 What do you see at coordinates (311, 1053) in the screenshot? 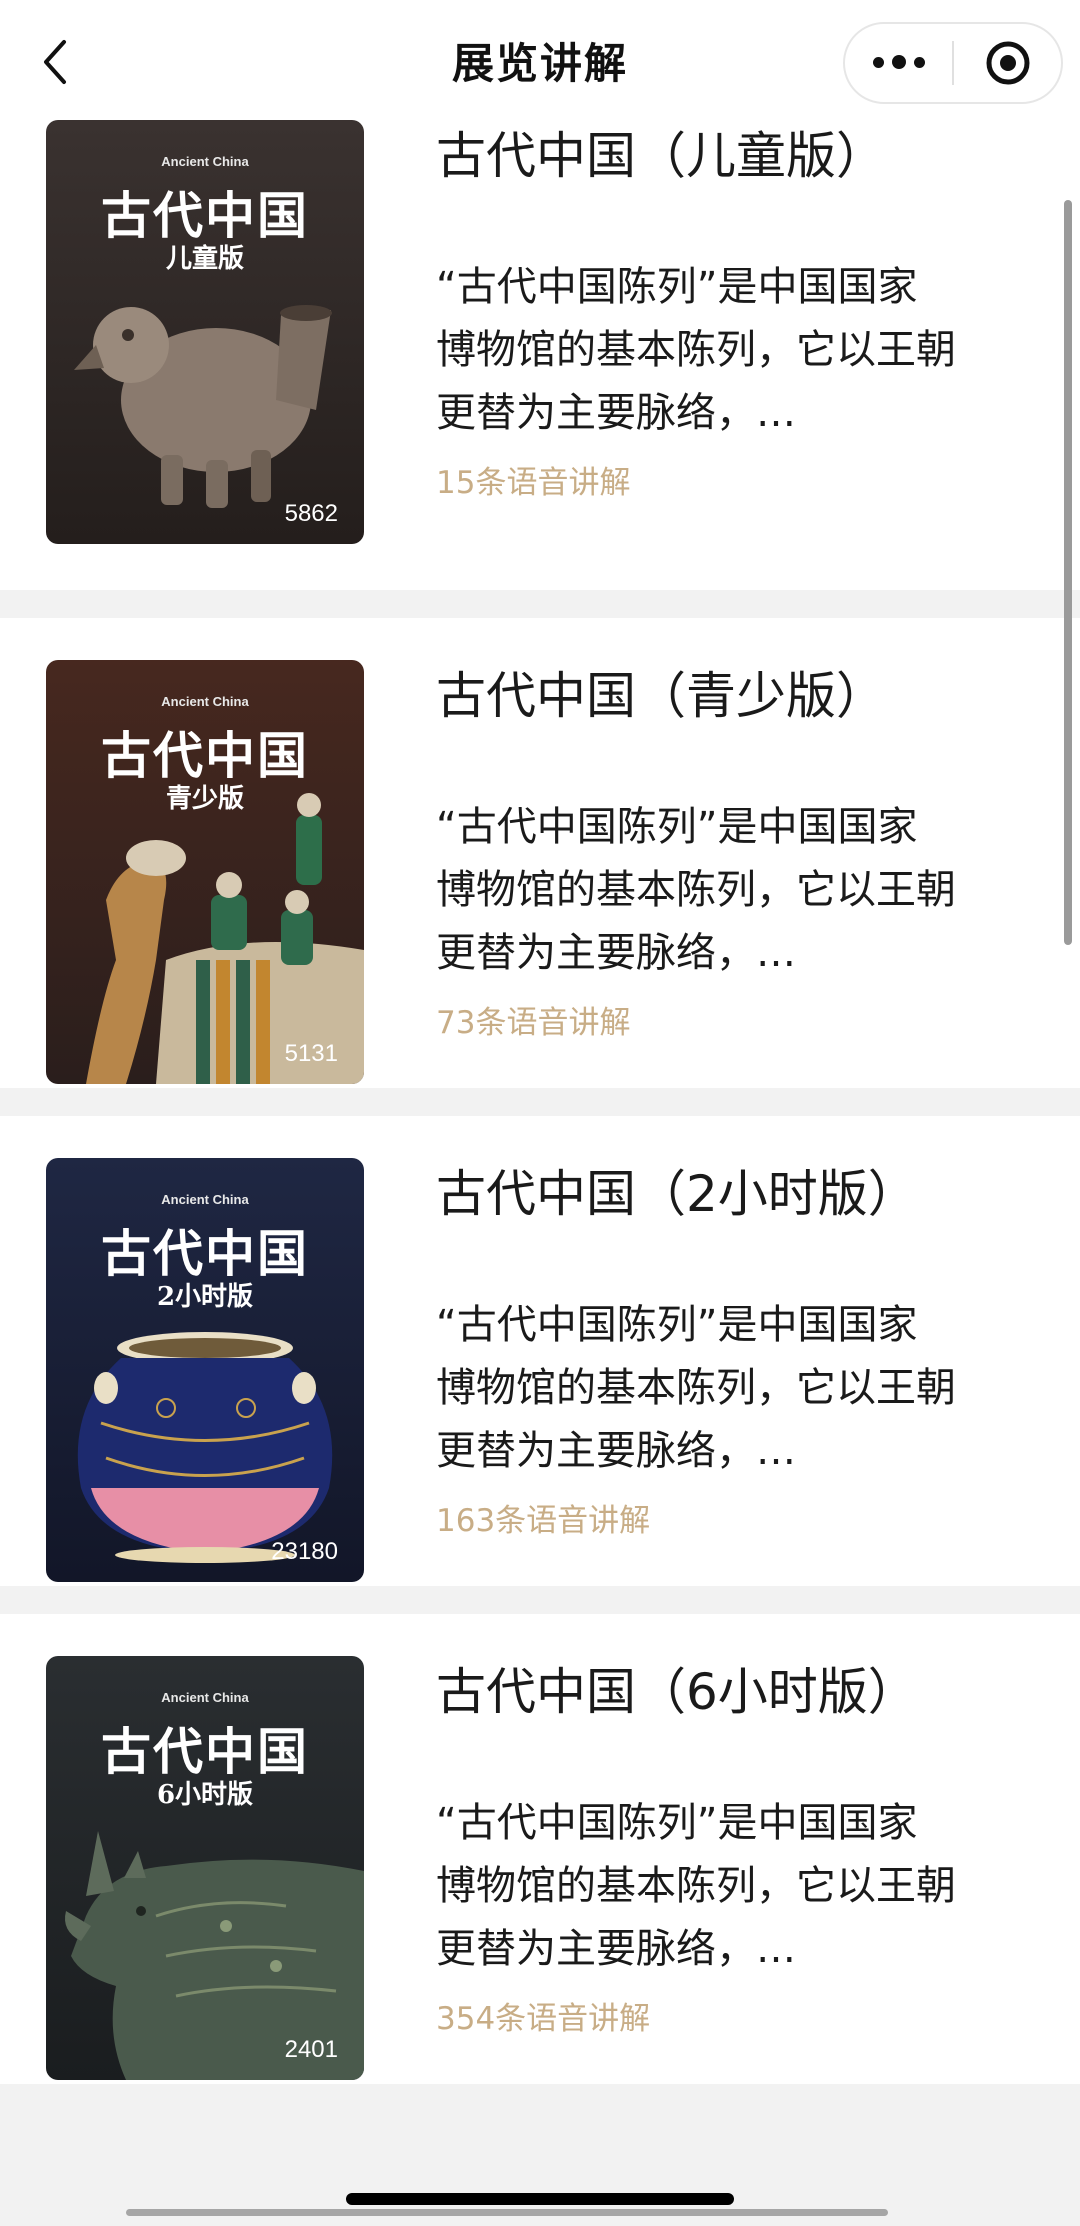
I see `view-count: 5131` at bounding box center [311, 1053].